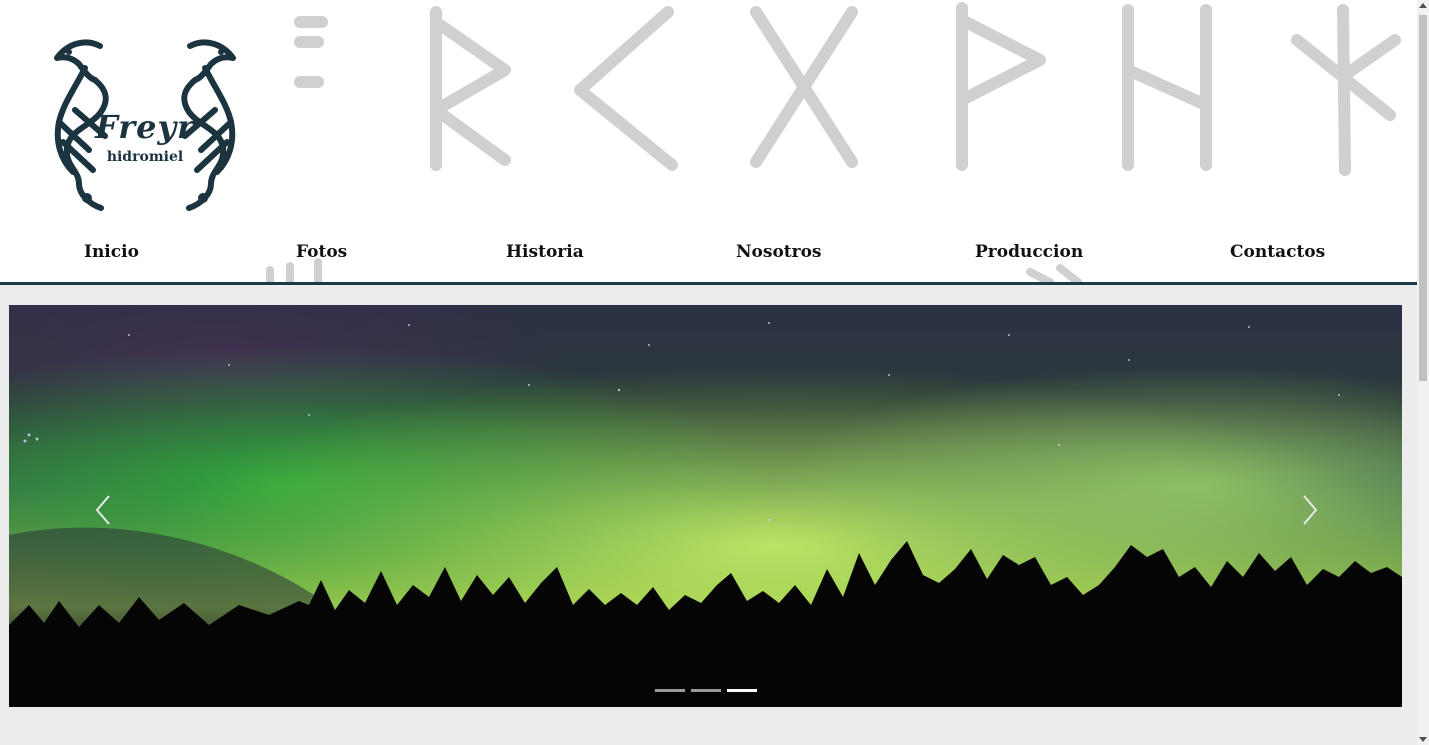 The width and height of the screenshot is (1429, 745). Describe the element at coordinates (779, 252) in the screenshot. I see `nav-item-nosotros: Nosotros` at that location.